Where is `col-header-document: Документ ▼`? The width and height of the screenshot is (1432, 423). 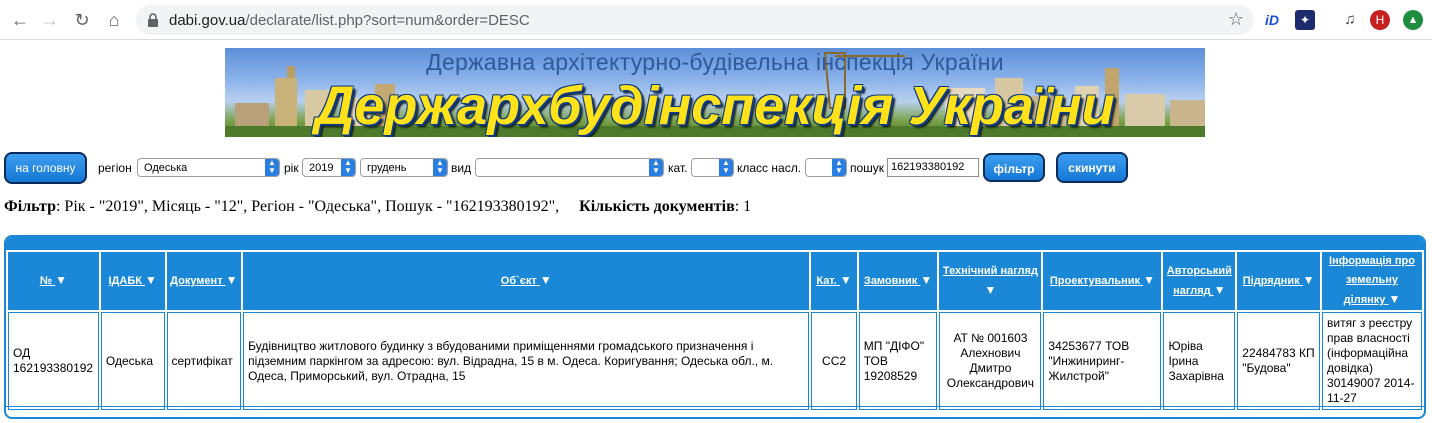 col-header-document: Документ ▼ is located at coordinates (204, 281).